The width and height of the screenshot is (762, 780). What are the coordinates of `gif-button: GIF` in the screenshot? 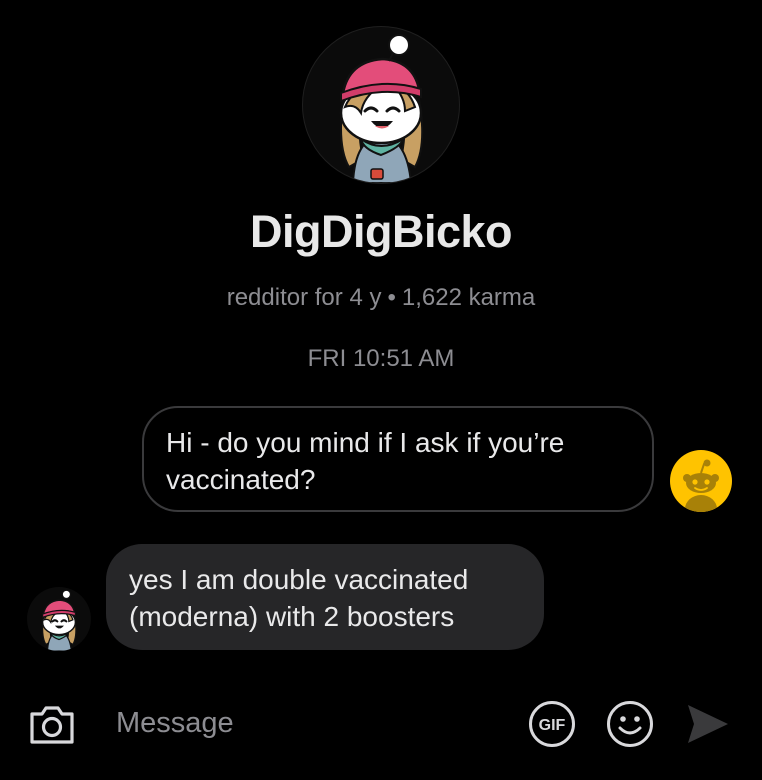 It's located at (552, 724).